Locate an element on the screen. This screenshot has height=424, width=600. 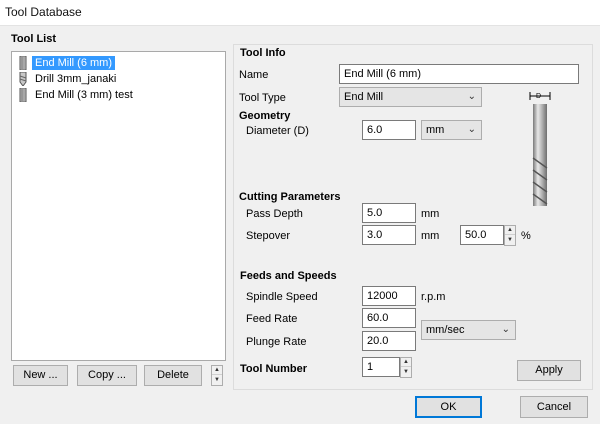
tool-item-end-mill-3mm: End Mill (3 mm) test is located at coordinates (76, 95).